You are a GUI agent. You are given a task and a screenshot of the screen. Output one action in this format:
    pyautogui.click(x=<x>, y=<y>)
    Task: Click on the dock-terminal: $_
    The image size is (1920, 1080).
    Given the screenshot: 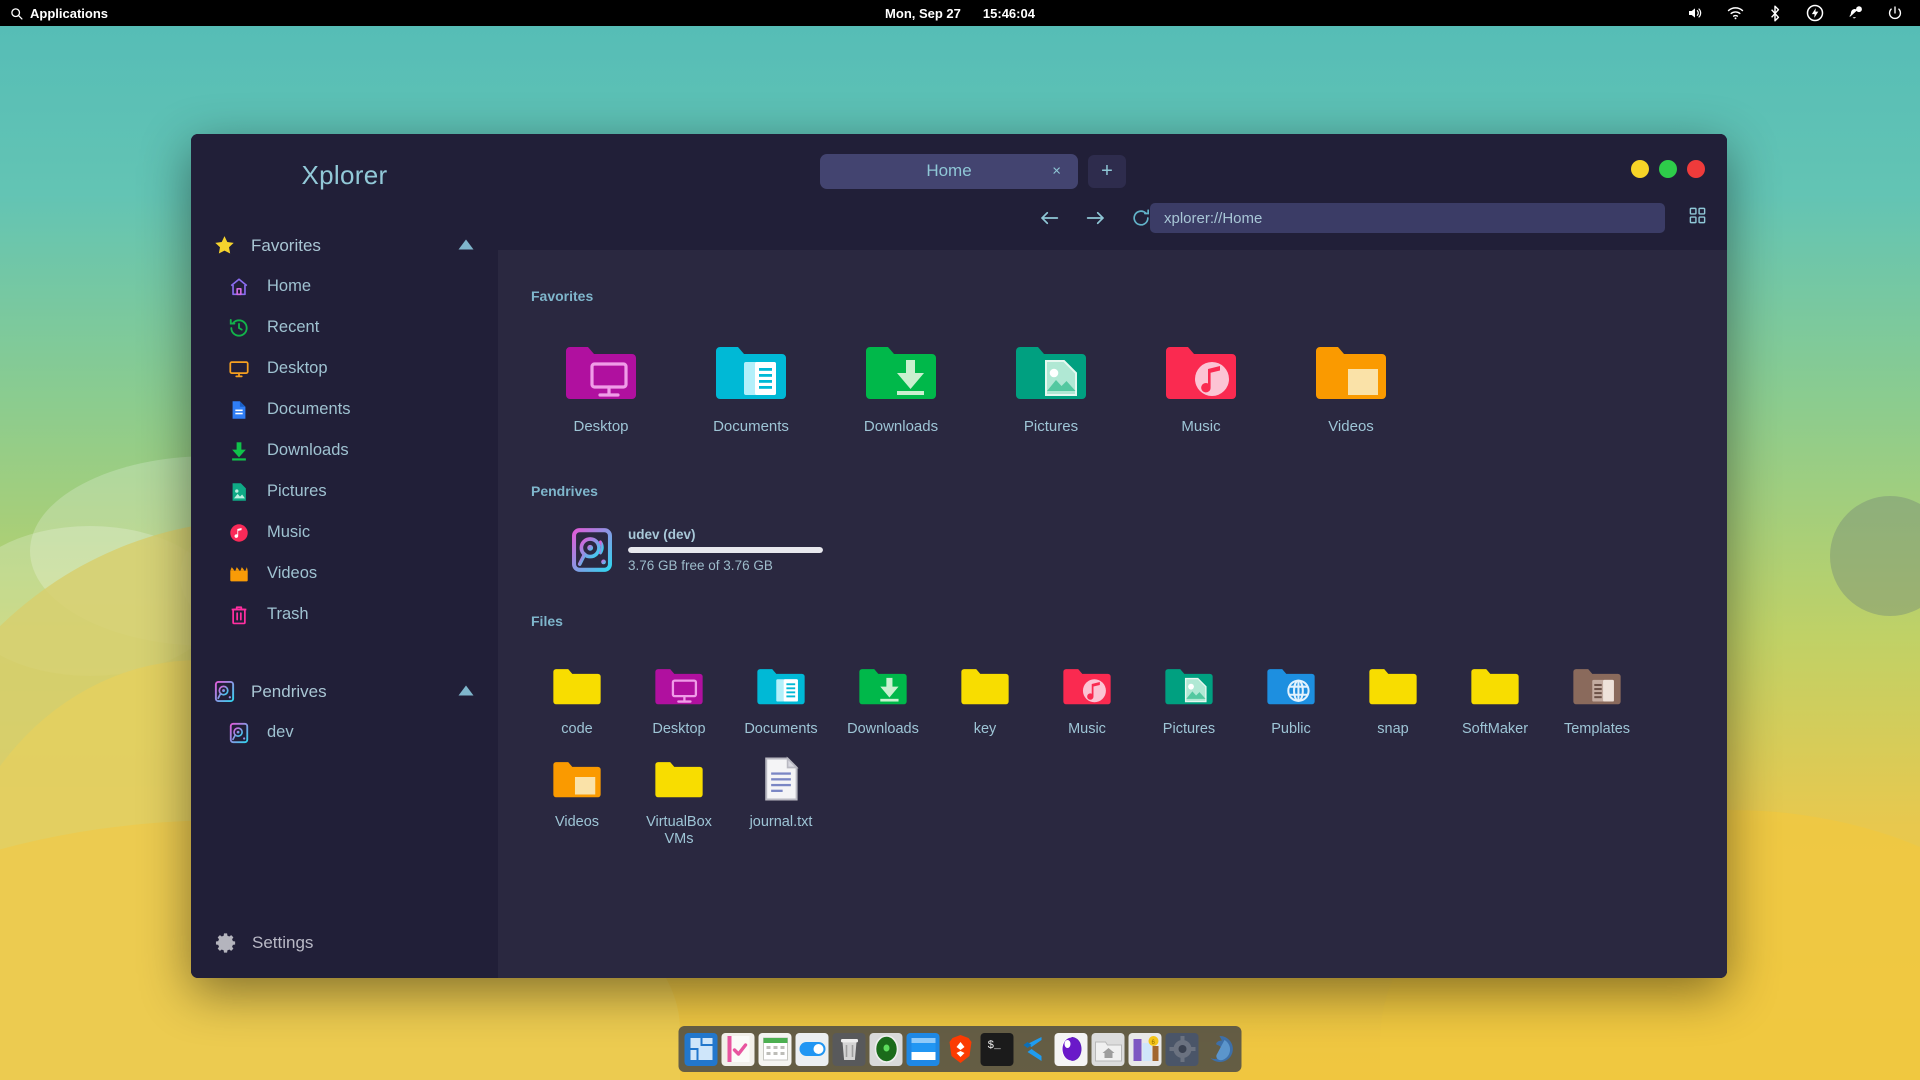 What is the action you would take?
    pyautogui.click(x=997, y=1049)
    